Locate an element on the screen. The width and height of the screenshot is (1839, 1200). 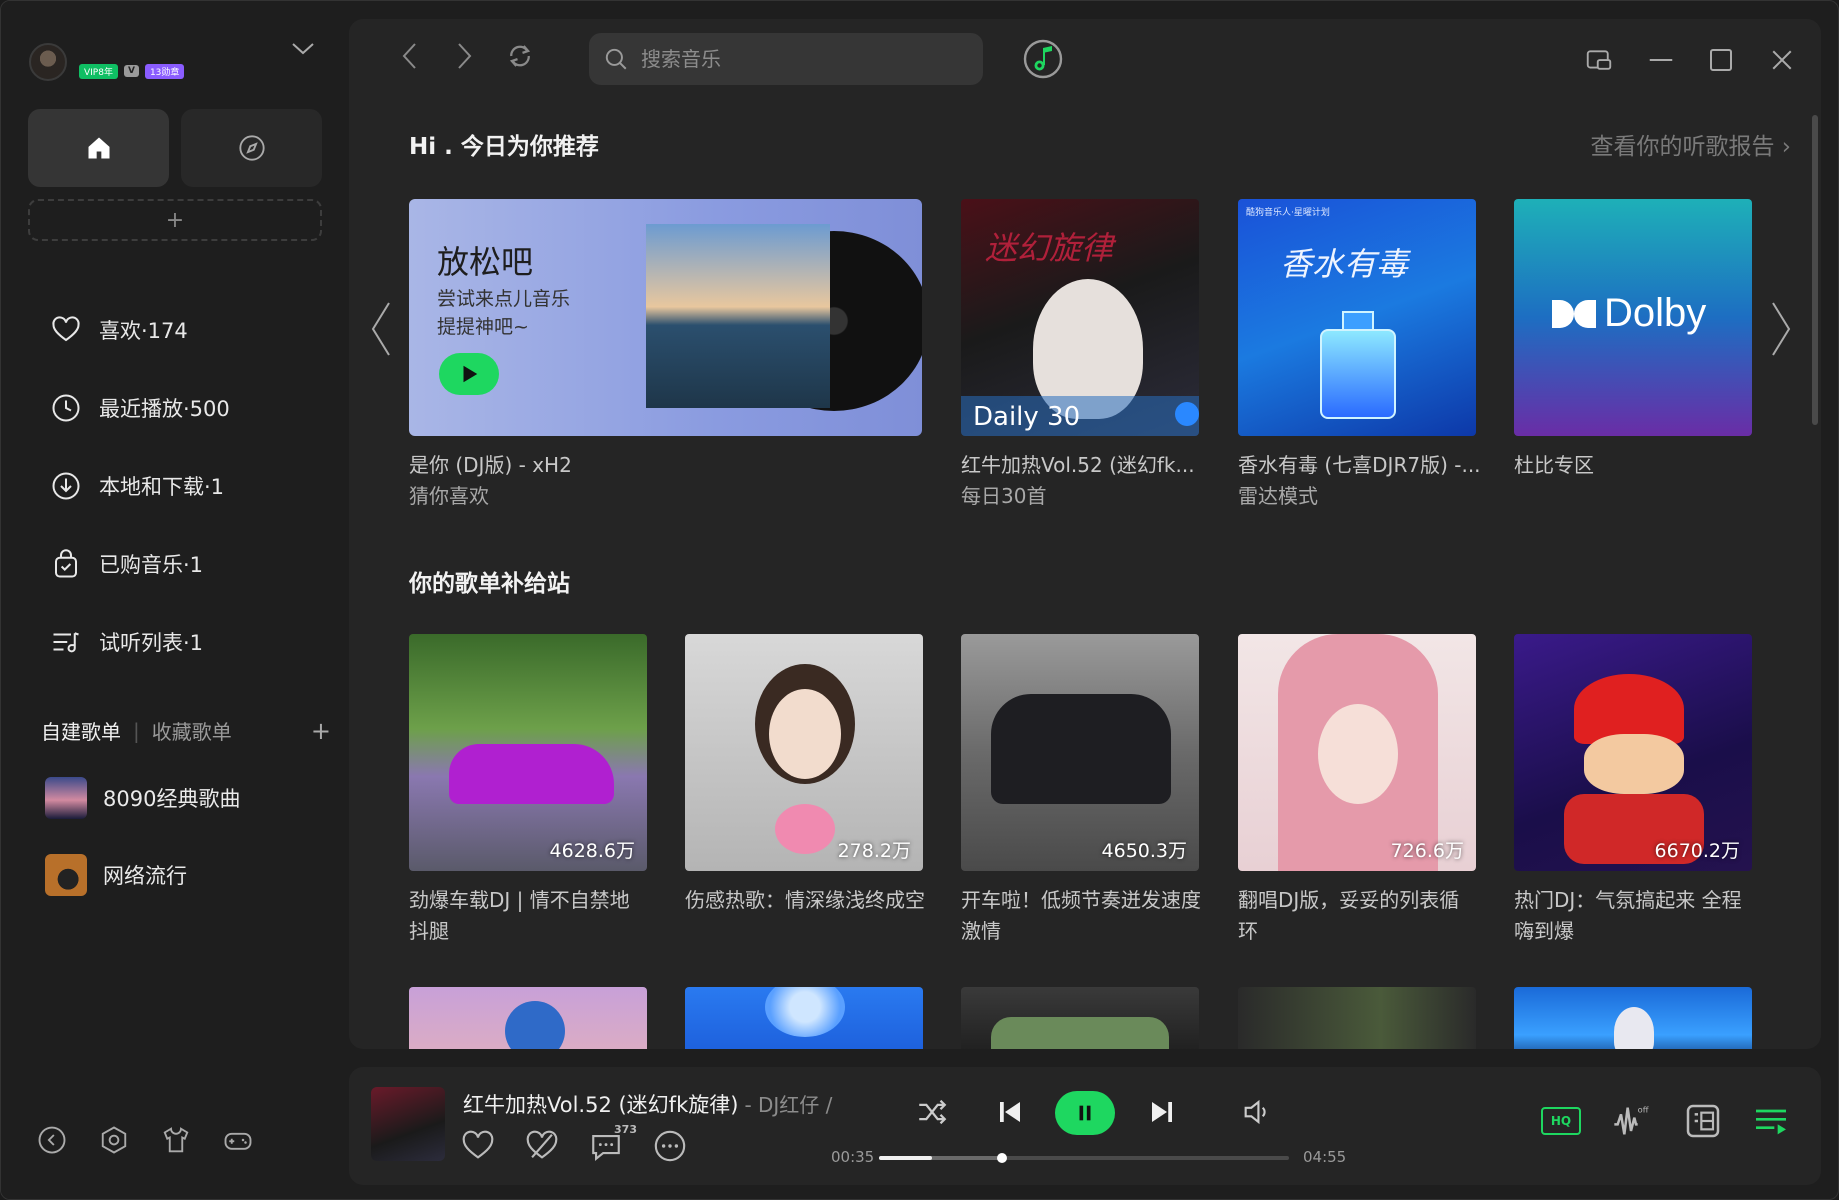
shuffle-icon is located at coordinates (932, 1114).